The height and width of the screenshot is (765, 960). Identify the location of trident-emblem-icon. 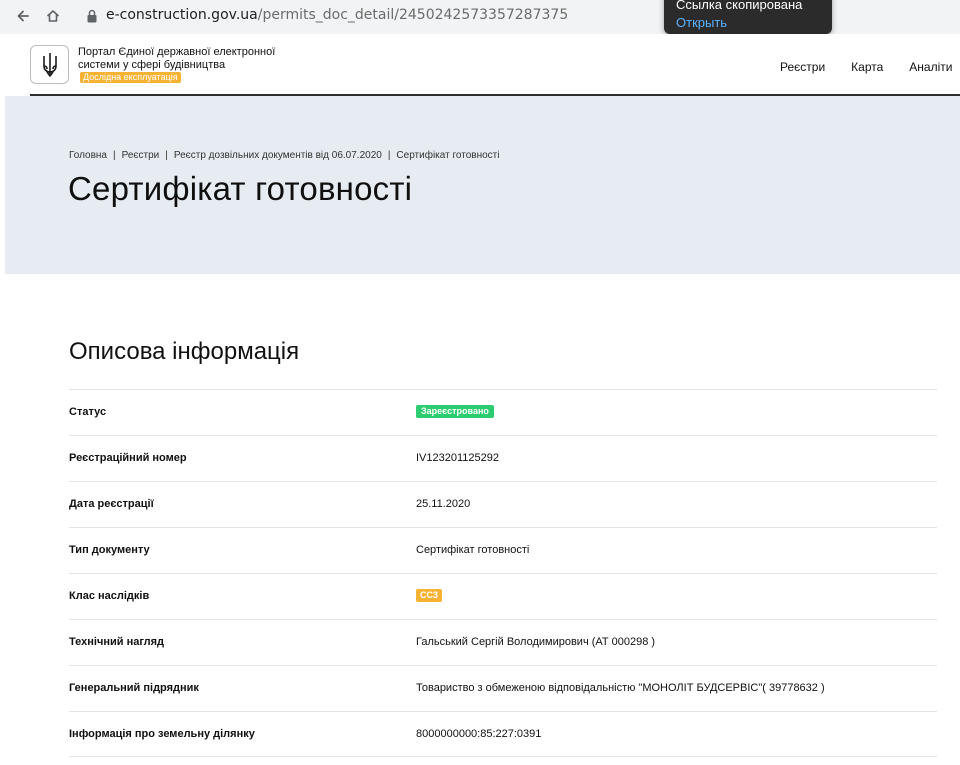
(49, 64).